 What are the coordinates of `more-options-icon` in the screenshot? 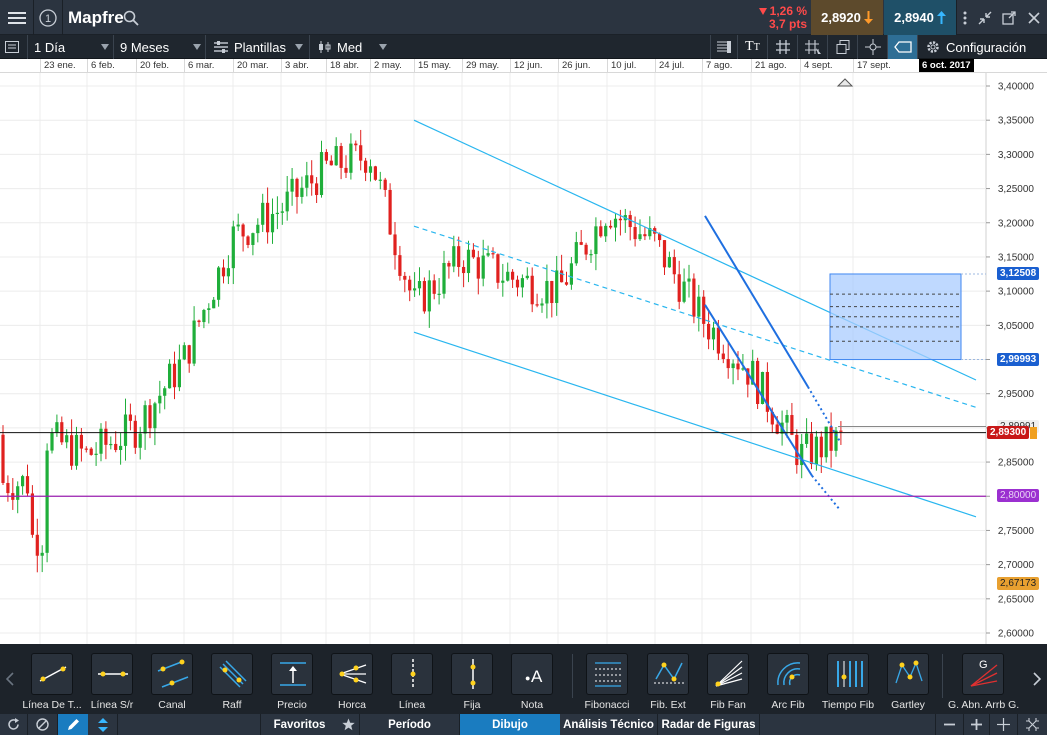 It's located at (965, 17).